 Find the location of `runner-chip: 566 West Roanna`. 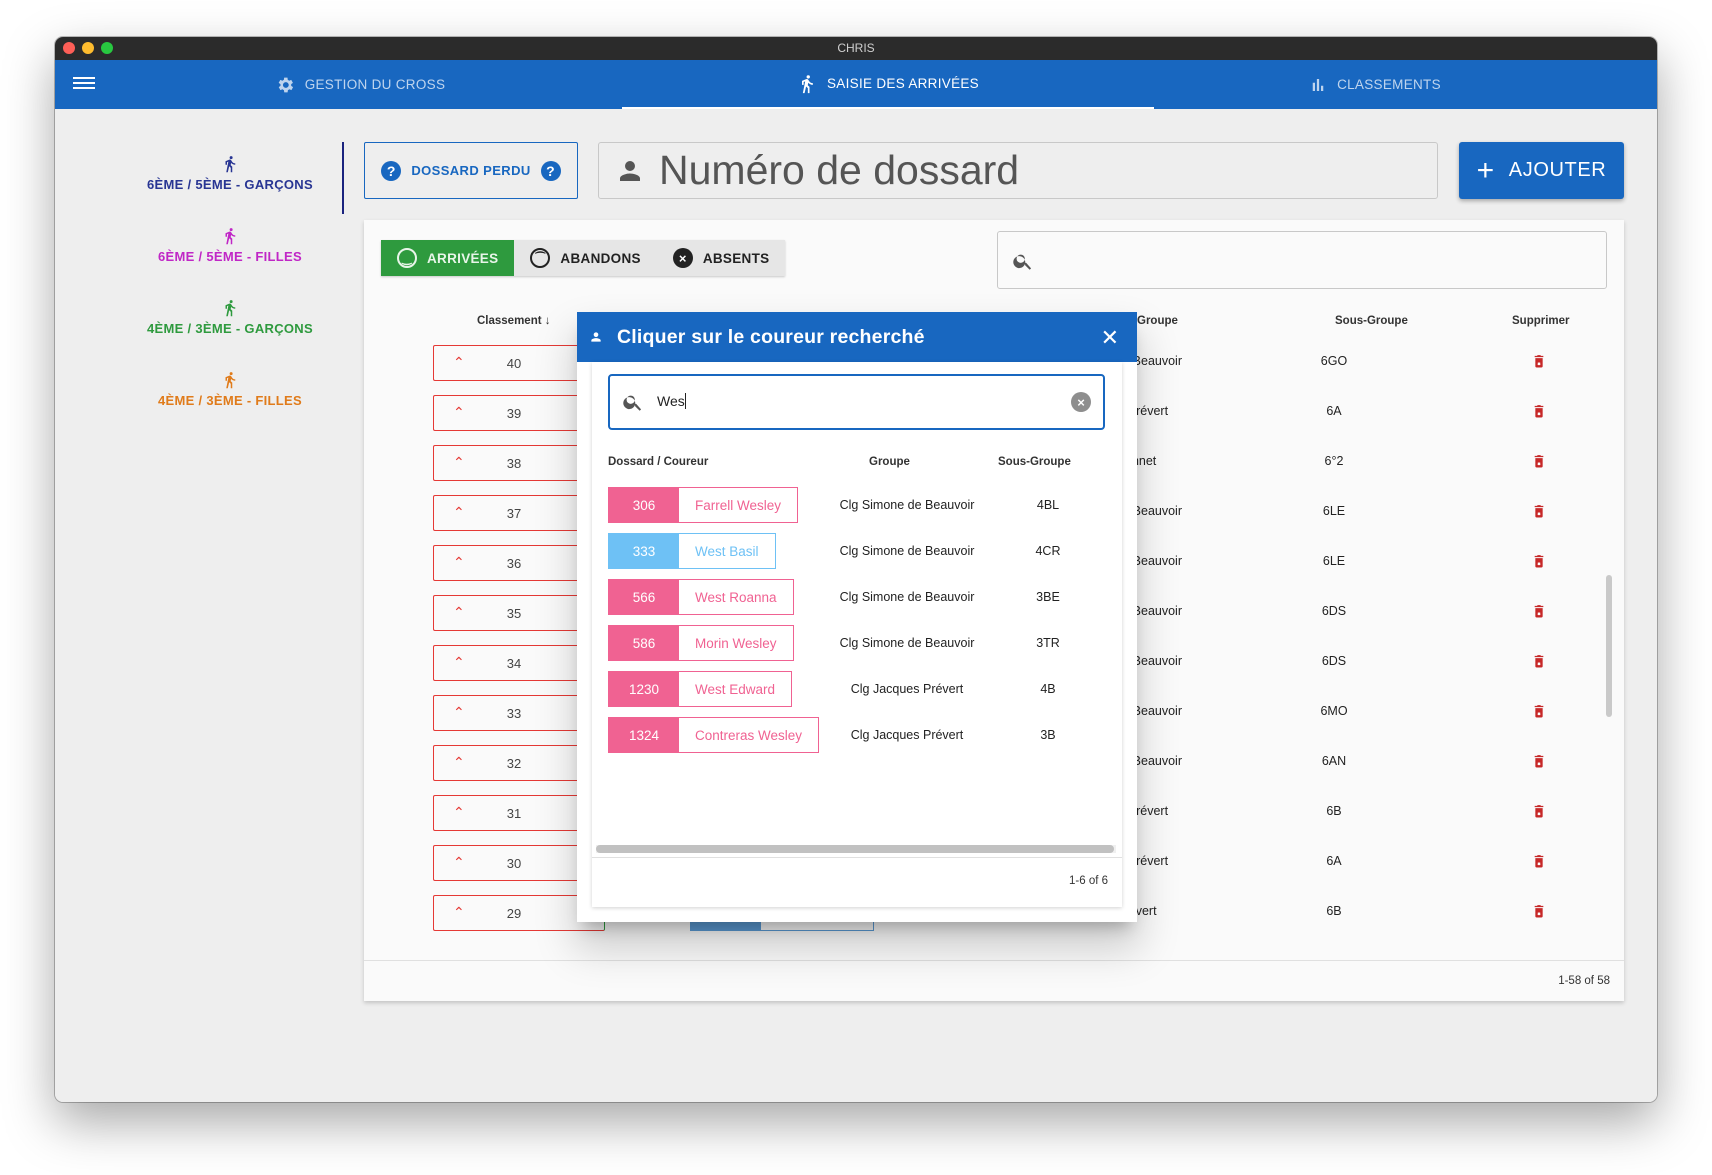

runner-chip: 566 West Roanna is located at coordinates (701, 597).